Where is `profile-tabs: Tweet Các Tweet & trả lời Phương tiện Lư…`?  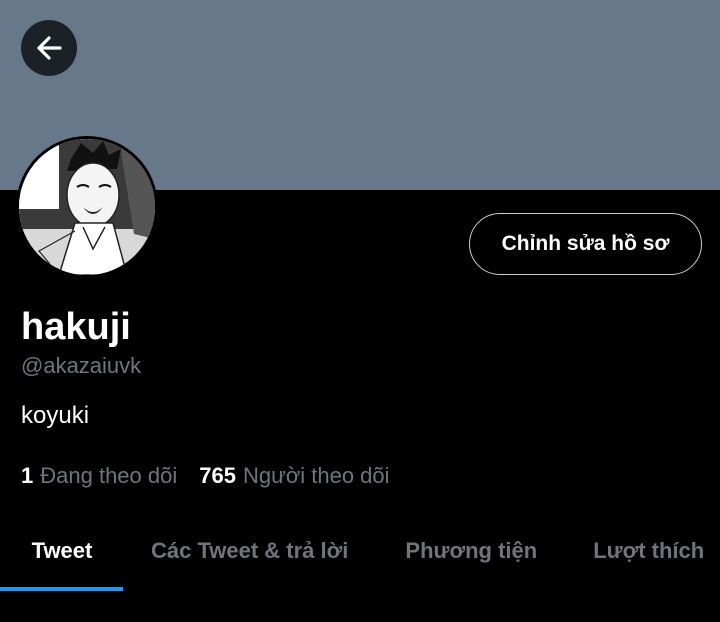 profile-tabs: Tweet Các Tweet & trả lời Phương tiện Lư… is located at coordinates (360, 554).